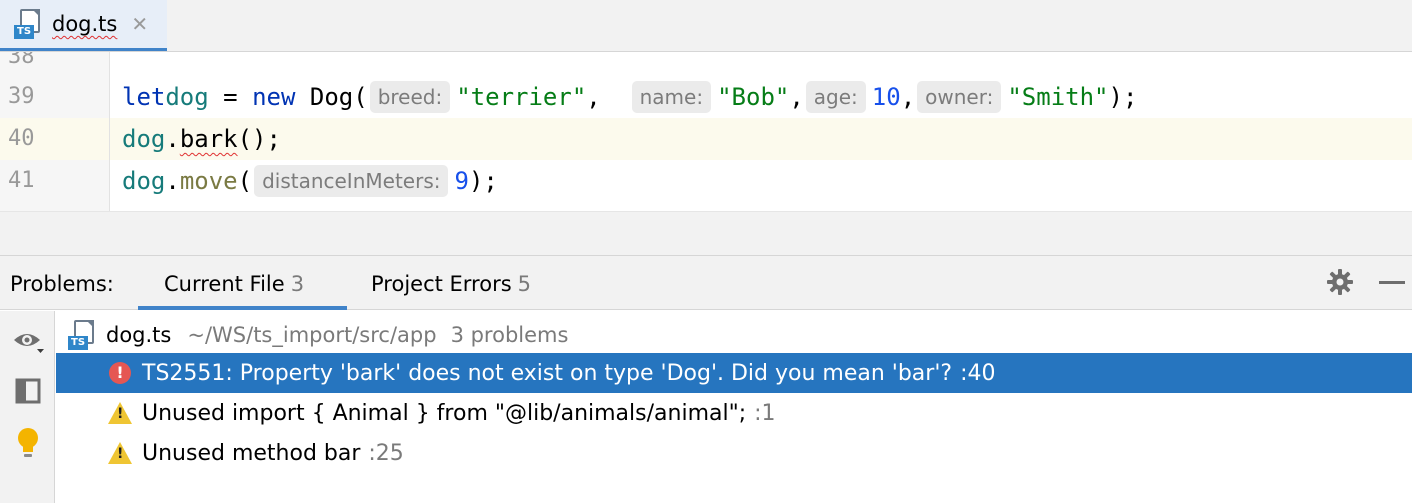 The height and width of the screenshot is (503, 1412). What do you see at coordinates (1058, 97) in the screenshot?
I see `string-literal: "Smith"` at bounding box center [1058, 97].